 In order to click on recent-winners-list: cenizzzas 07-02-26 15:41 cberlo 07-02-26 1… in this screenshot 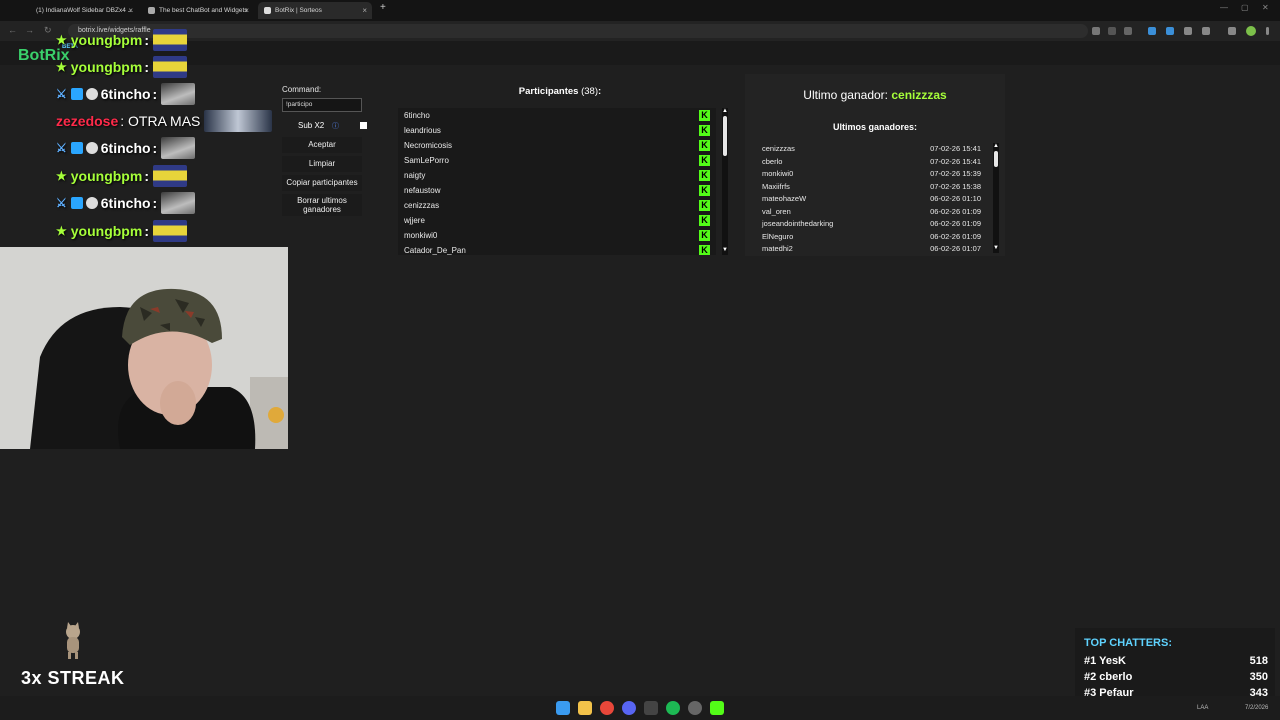, I will do `click(873, 198)`.